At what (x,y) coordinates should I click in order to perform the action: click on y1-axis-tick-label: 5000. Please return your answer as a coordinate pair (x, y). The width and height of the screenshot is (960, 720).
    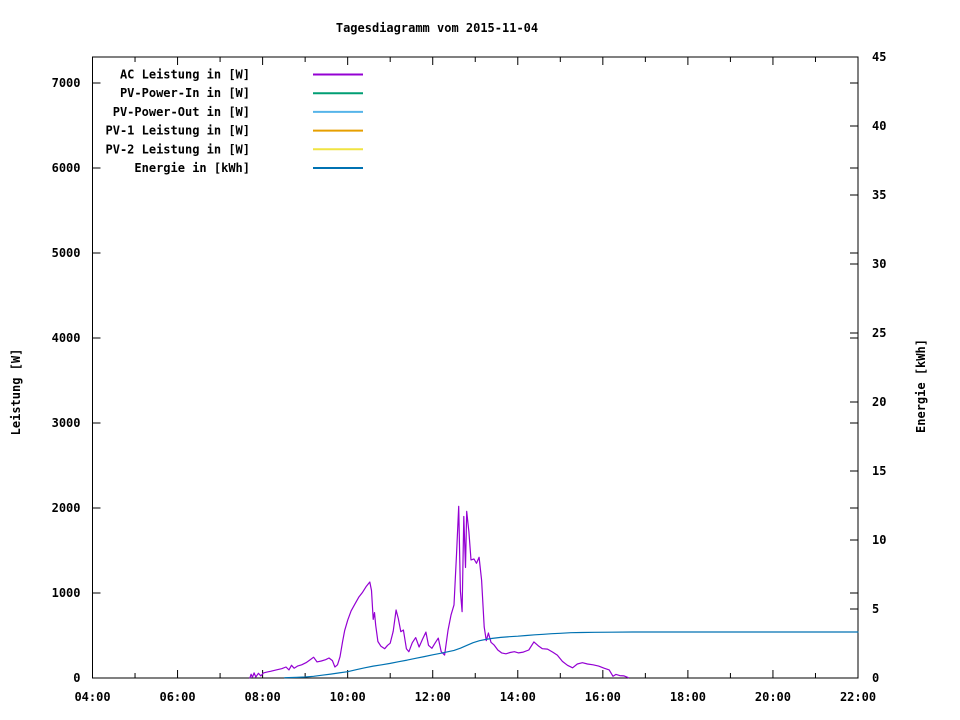
    Looking at the image, I should click on (66, 253).